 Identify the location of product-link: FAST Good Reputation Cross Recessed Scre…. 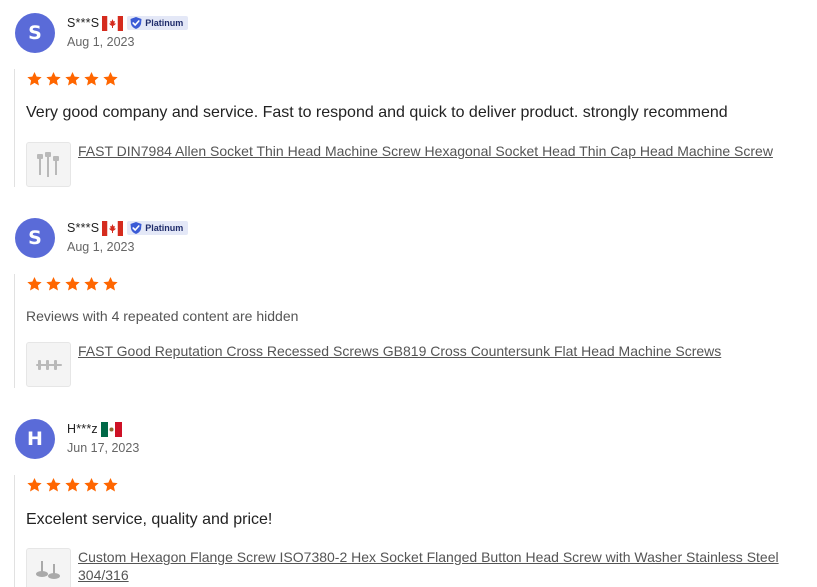
(421, 364).